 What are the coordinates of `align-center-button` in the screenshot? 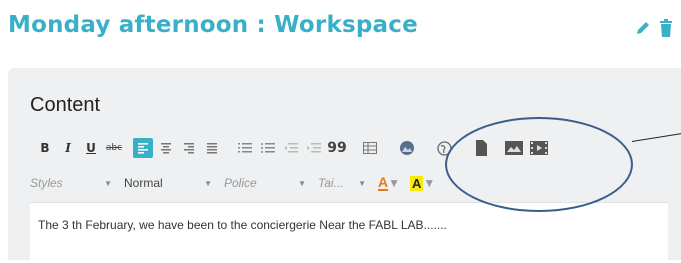 It's located at (166, 148).